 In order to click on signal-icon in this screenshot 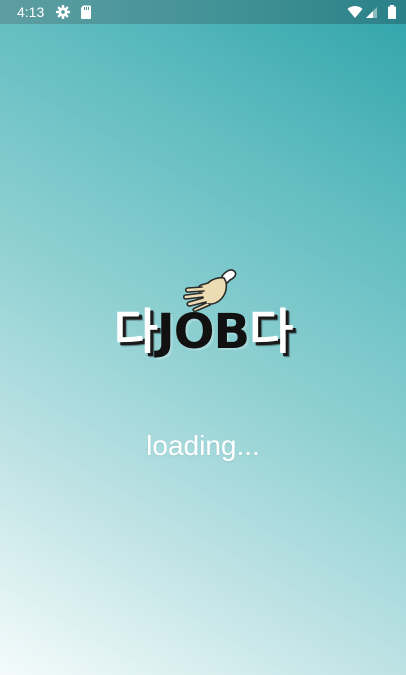, I will do `click(371, 12)`.